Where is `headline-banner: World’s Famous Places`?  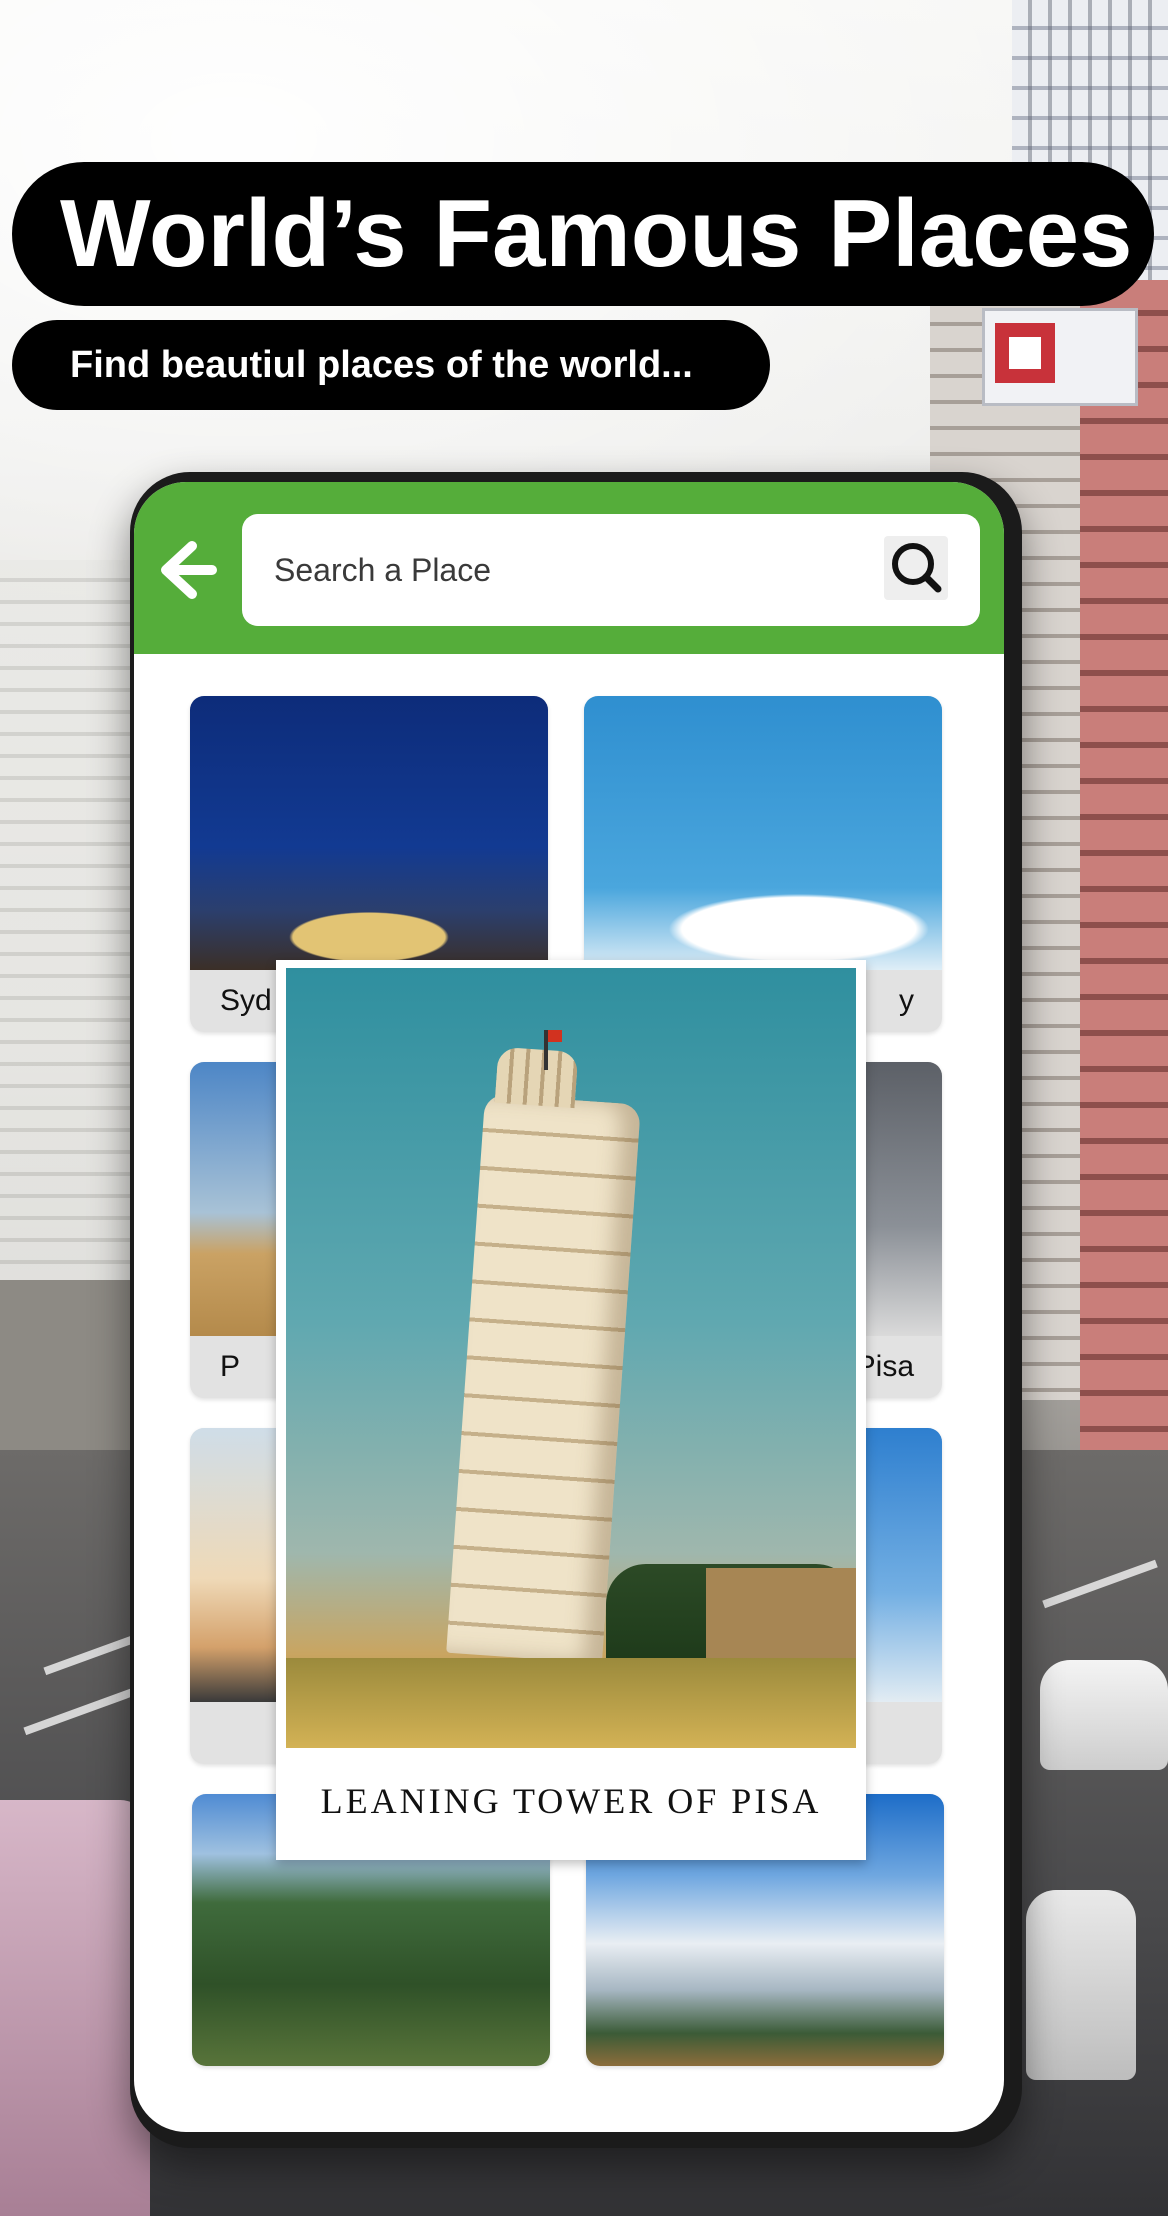 headline-banner: World’s Famous Places is located at coordinates (583, 234).